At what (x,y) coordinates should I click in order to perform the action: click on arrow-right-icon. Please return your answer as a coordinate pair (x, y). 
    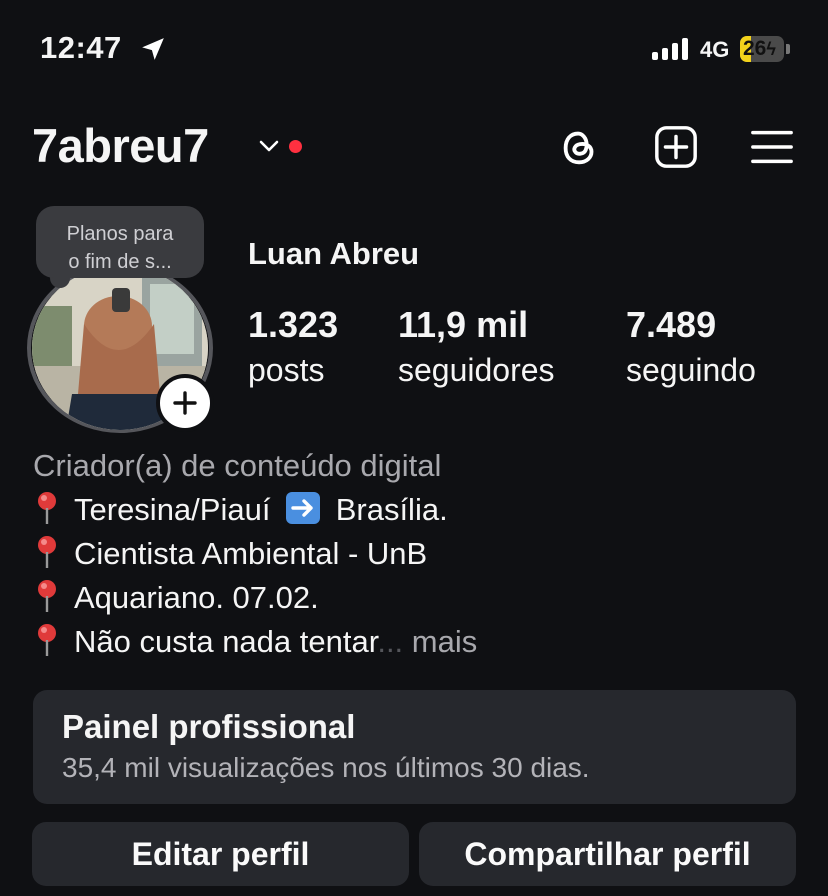
    Looking at the image, I should click on (303, 508).